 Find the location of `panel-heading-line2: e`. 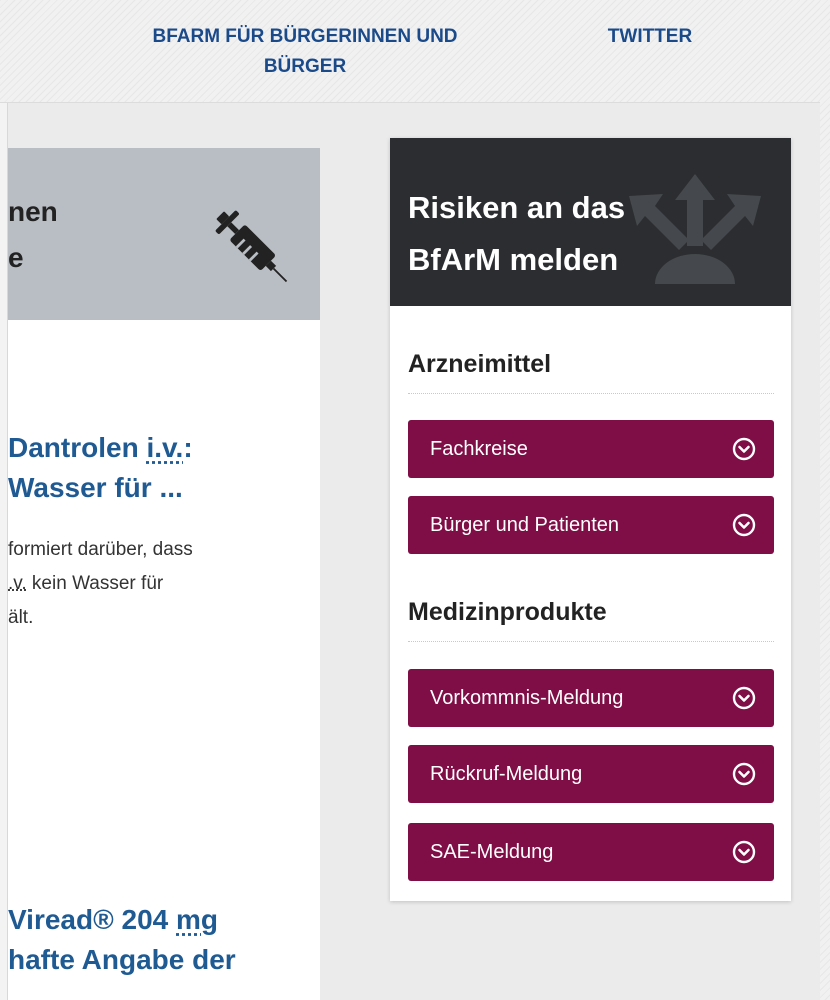

panel-heading-line2: e is located at coordinates (16, 257).